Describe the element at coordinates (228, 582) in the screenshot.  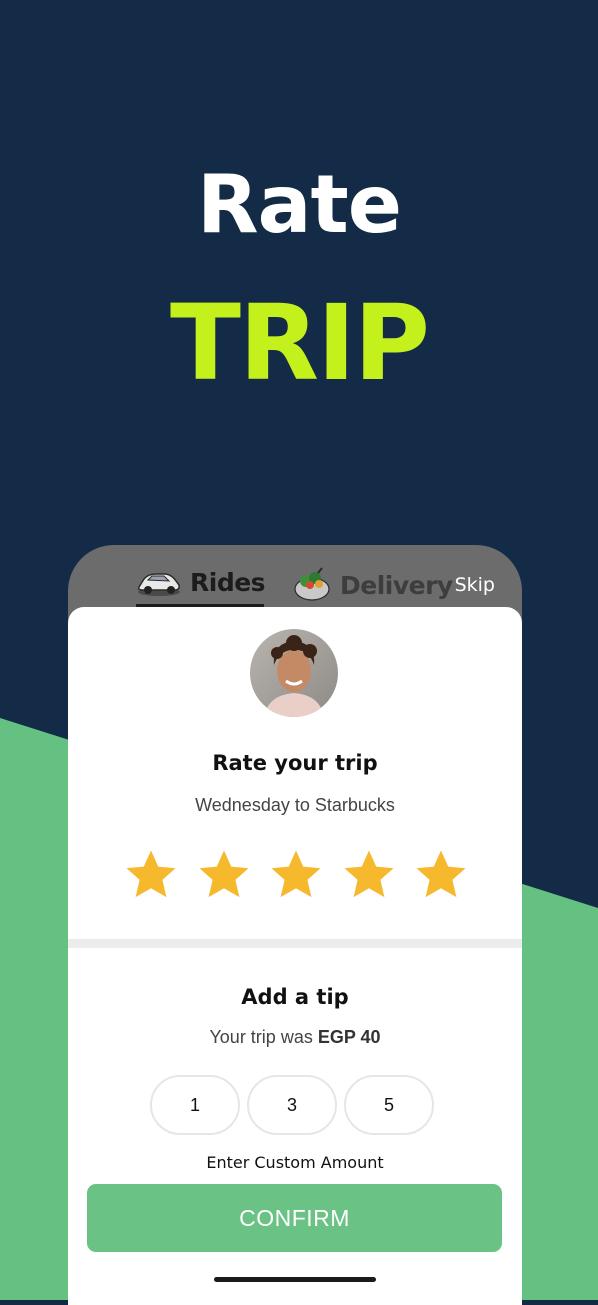
I see `tab-rides-label: Rides` at that location.